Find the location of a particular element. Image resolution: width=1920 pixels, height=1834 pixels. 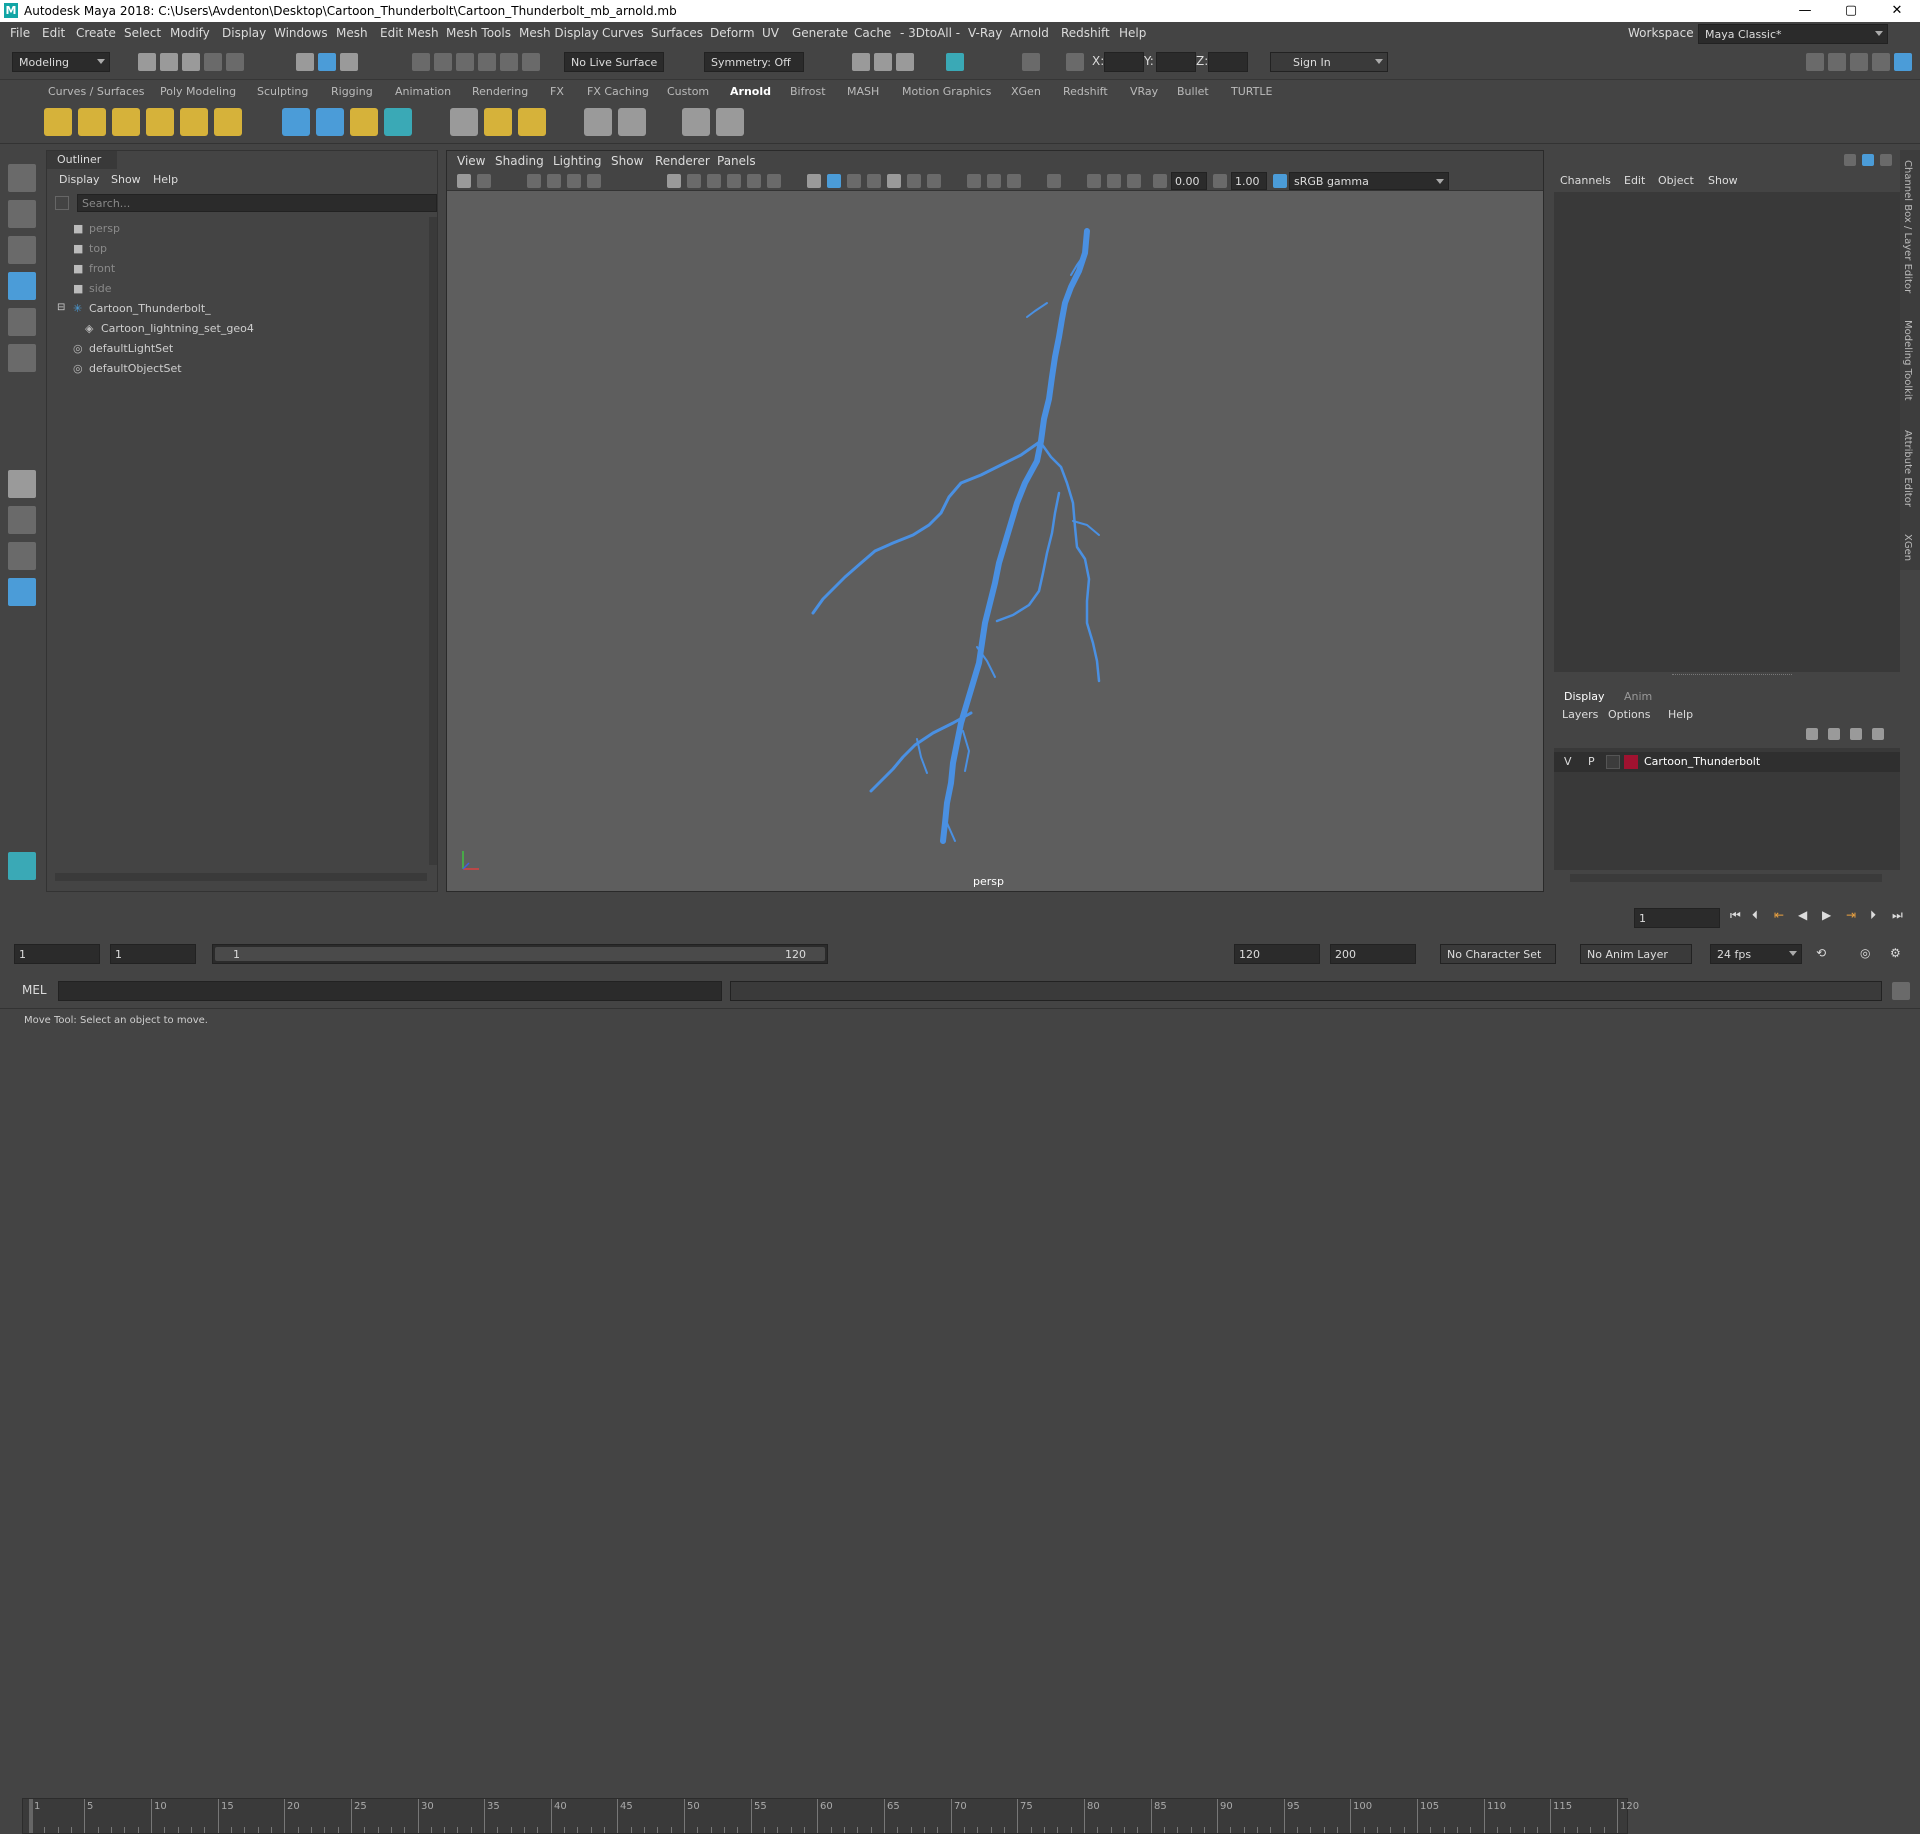

go-to-end-icon: ⏭ is located at coordinates (1897, 915).